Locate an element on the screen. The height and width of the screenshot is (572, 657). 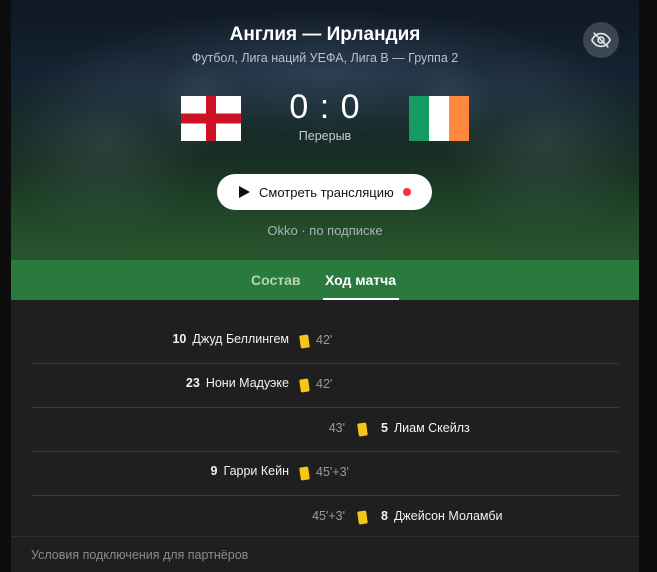
player-name: Гарри Кейн is located at coordinates (256, 471).